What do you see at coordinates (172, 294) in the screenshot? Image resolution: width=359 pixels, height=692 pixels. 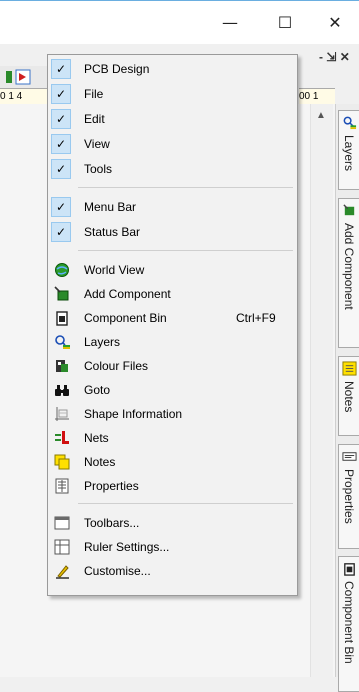 I see `menu-item-add-component: Add Component` at bounding box center [172, 294].